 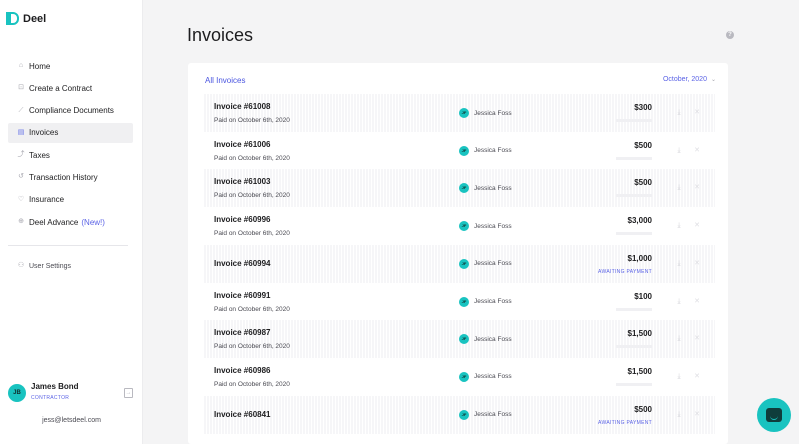 What do you see at coordinates (242, 333) in the screenshot?
I see `invoice-number: Invoice #60987` at bounding box center [242, 333].